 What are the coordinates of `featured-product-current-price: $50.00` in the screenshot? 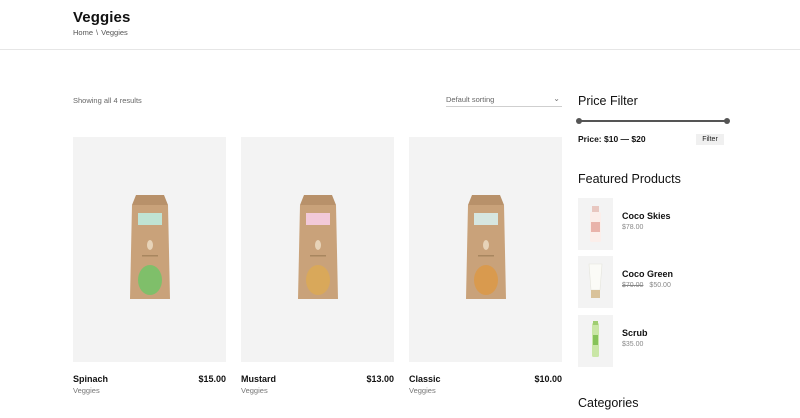 It's located at (660, 285).